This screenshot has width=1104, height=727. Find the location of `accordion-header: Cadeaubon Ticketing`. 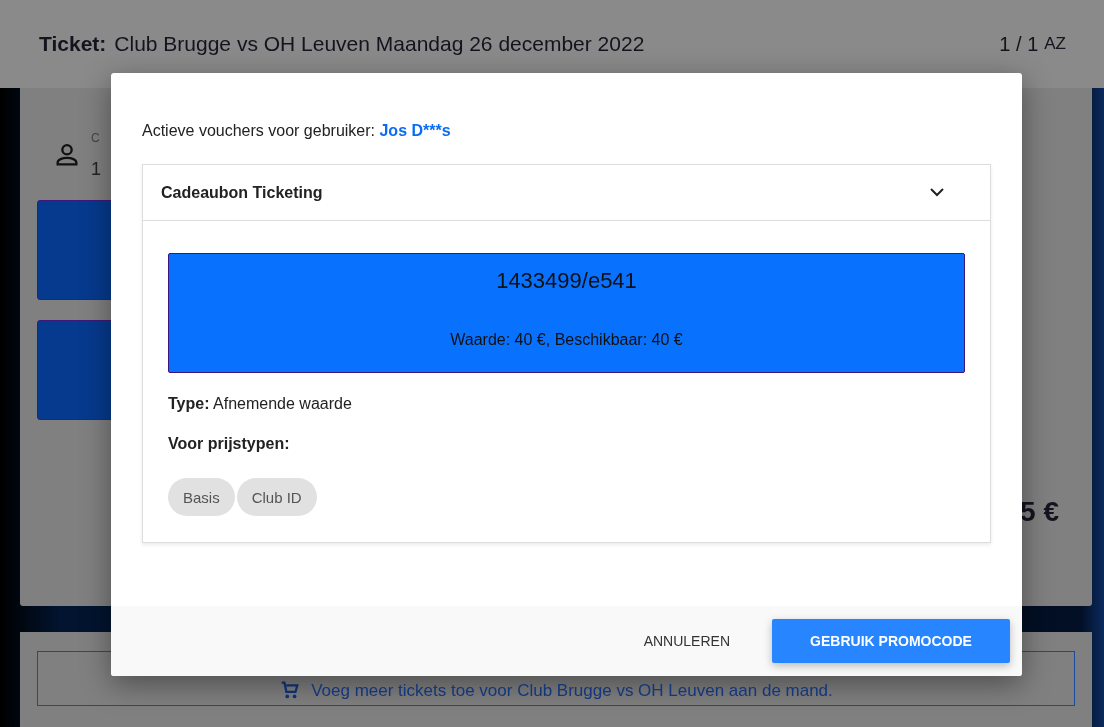

accordion-header: Cadeaubon Ticketing is located at coordinates (566, 193).